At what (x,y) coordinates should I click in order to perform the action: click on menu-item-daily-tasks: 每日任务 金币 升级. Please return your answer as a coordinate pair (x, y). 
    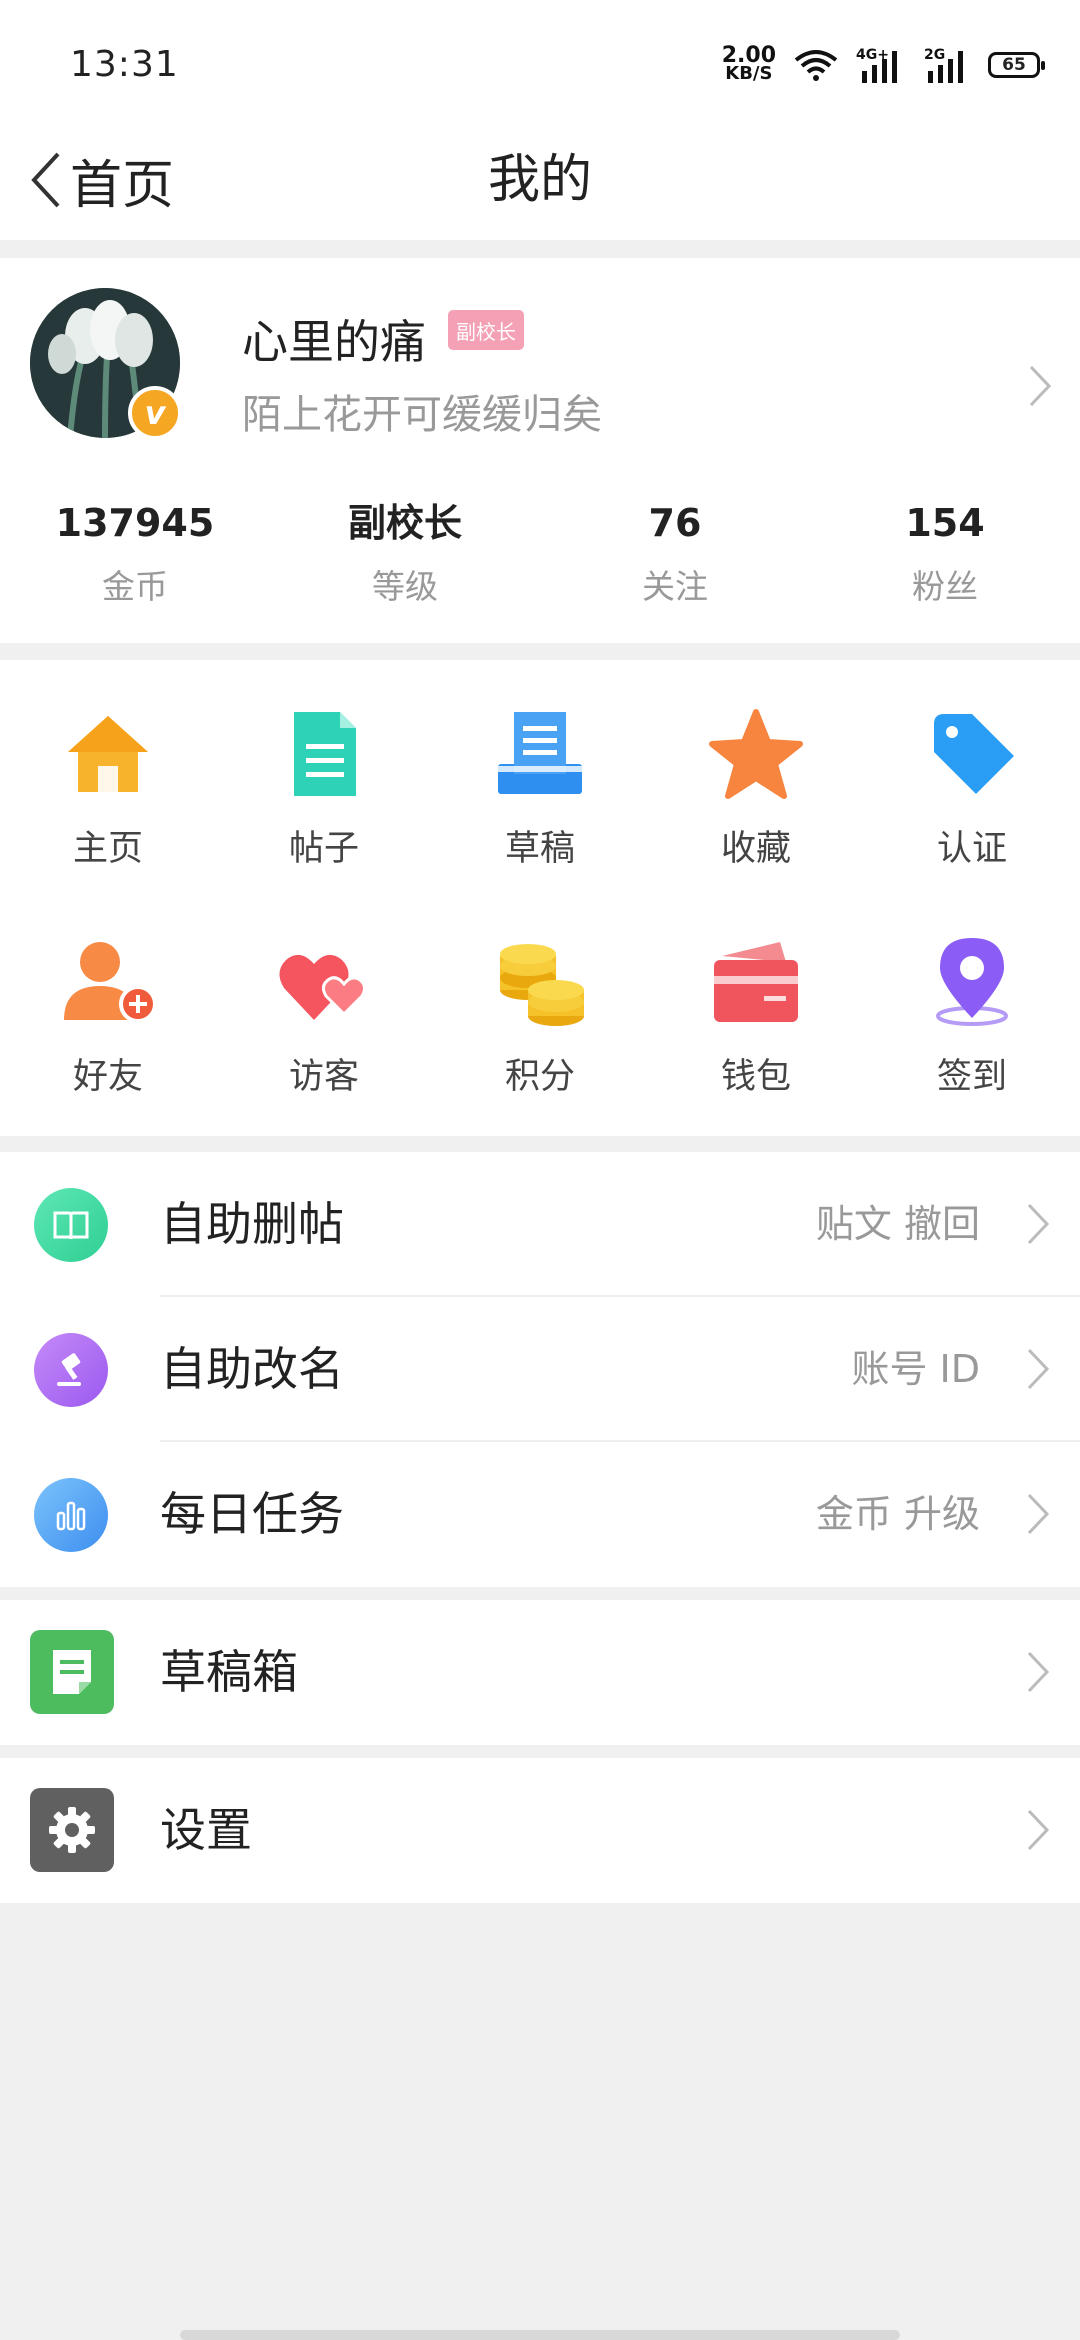
    Looking at the image, I should click on (540, 1514).